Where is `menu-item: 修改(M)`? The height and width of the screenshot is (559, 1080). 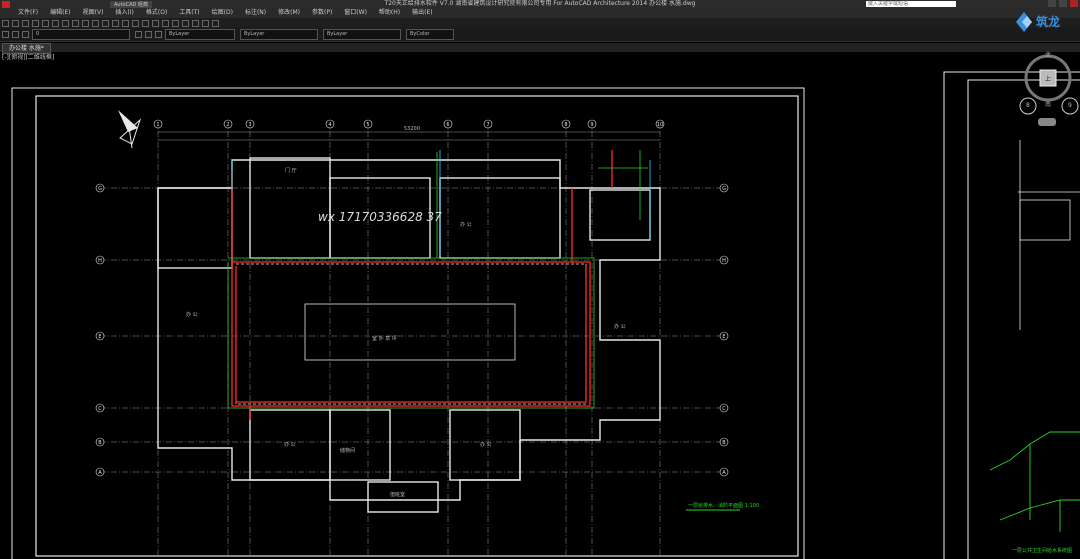 menu-item: 修改(M) is located at coordinates (289, 13).